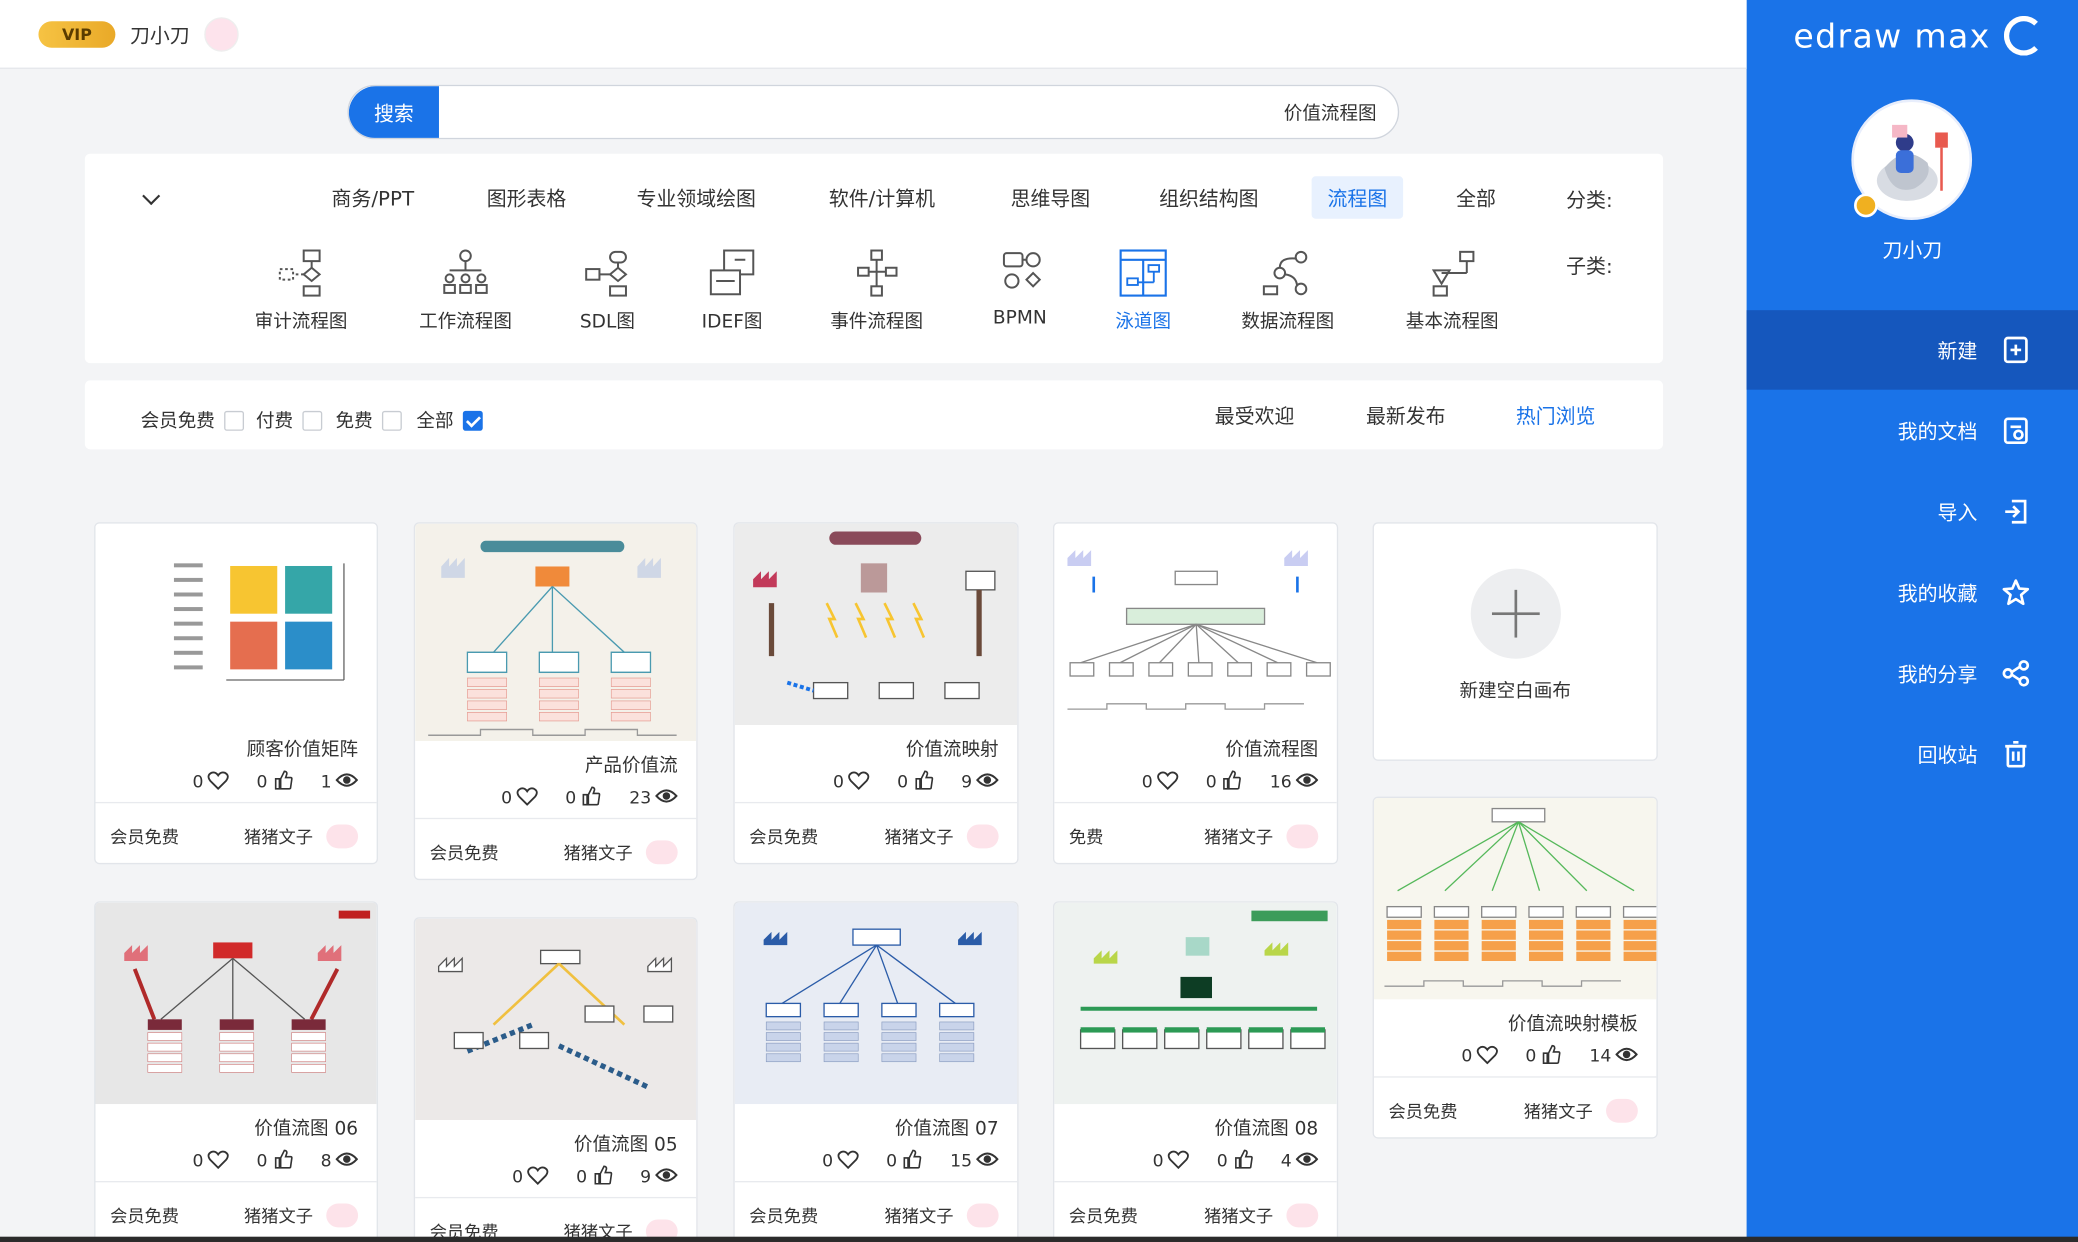 Image resolution: width=2078 pixels, height=1242 pixels. I want to click on template-title: 产品价值流, so click(631, 765).